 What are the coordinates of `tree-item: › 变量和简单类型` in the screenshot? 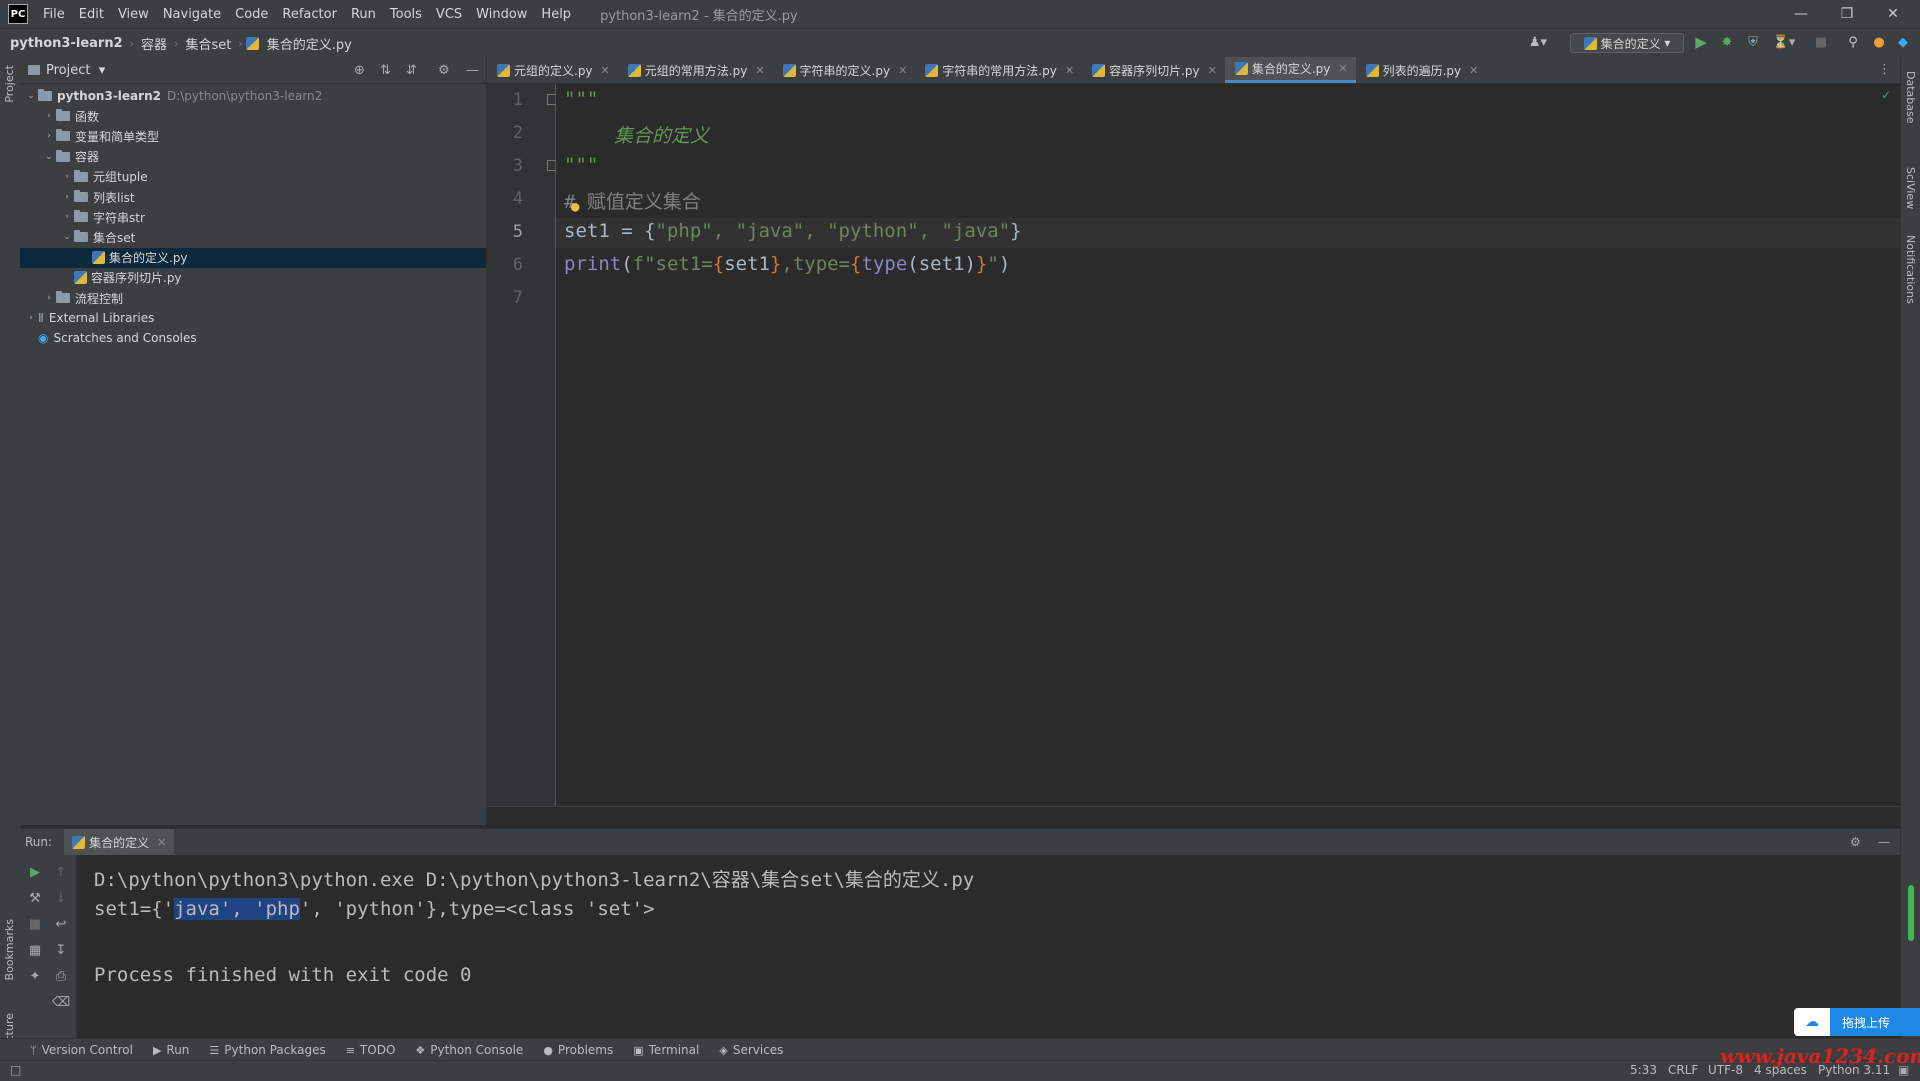 It's located at (253, 136).